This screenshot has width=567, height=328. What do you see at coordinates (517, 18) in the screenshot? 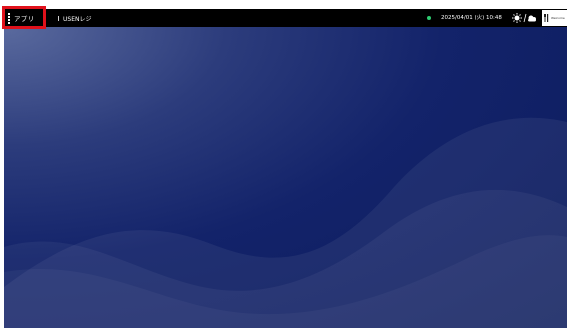
I see `sun-icon` at bounding box center [517, 18].